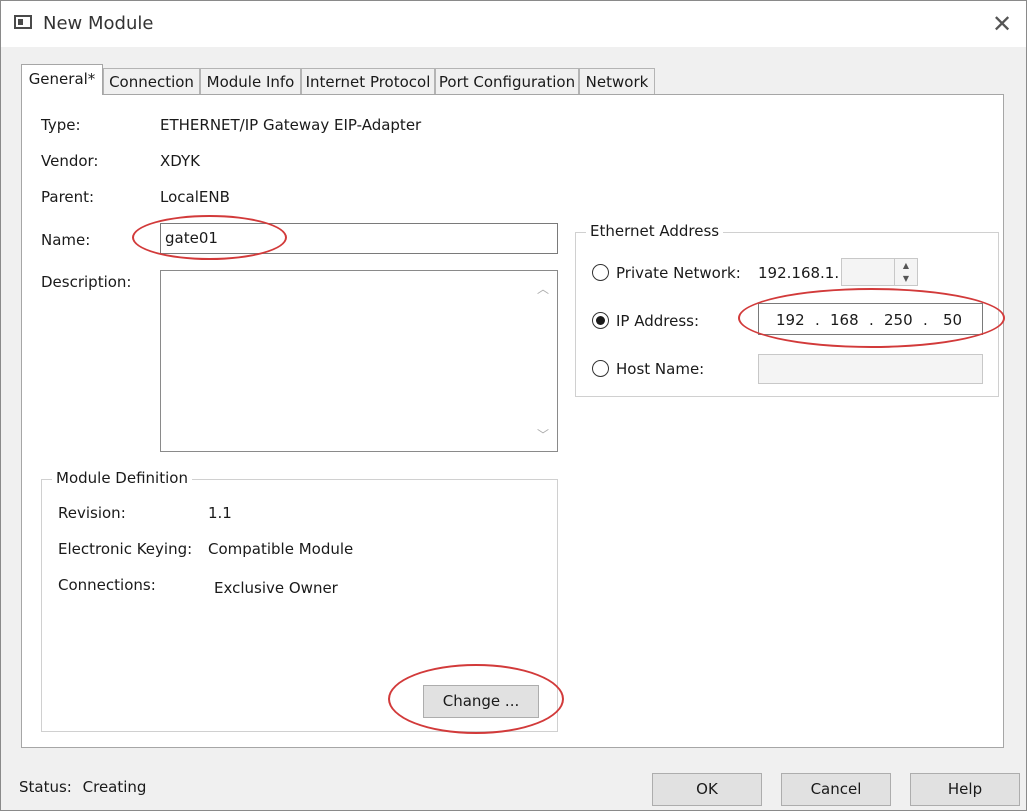 The width and height of the screenshot is (1027, 811). I want to click on status-value: Creating, so click(114, 787).